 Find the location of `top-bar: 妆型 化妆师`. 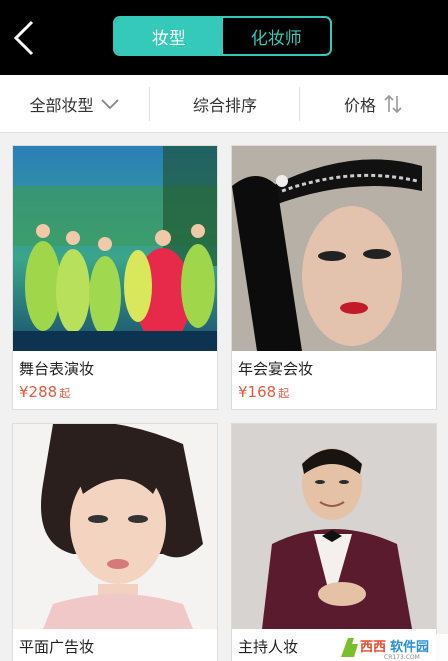

top-bar: 妆型 化妆师 is located at coordinates (224, 37).